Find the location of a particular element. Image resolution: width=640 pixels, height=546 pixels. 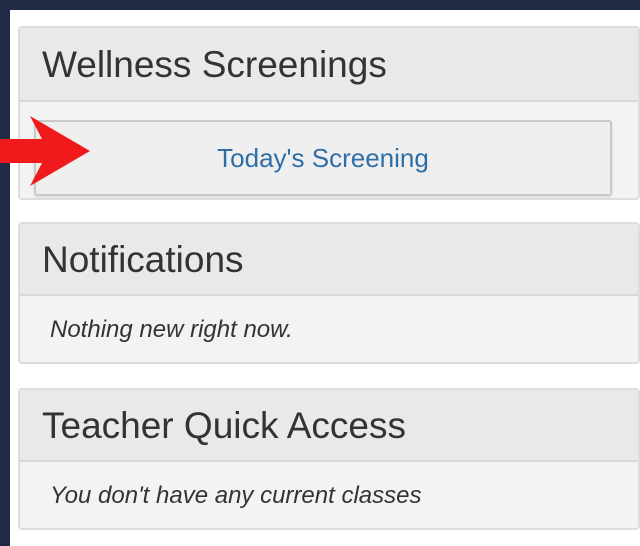

notifications-empty-message: Nothing new right now. is located at coordinates (171, 329).